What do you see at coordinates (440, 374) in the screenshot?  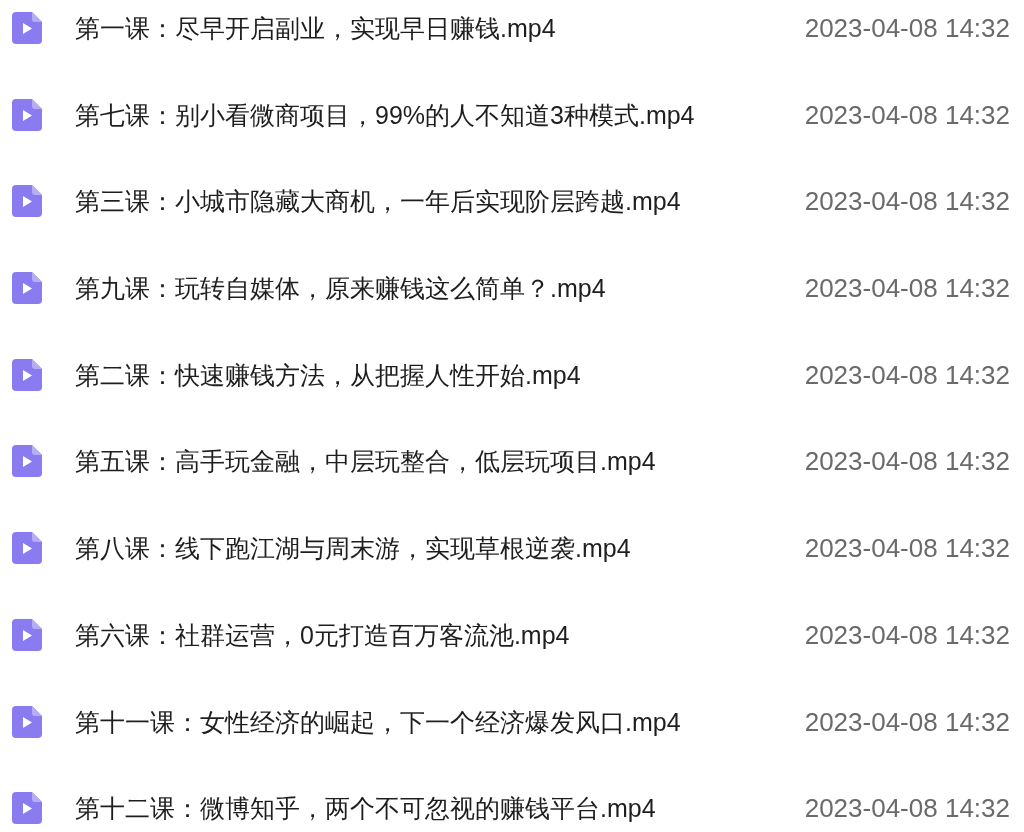 I see `file-name: 第二课：快速赚钱方法，从把握人性开始.mp4` at bounding box center [440, 374].